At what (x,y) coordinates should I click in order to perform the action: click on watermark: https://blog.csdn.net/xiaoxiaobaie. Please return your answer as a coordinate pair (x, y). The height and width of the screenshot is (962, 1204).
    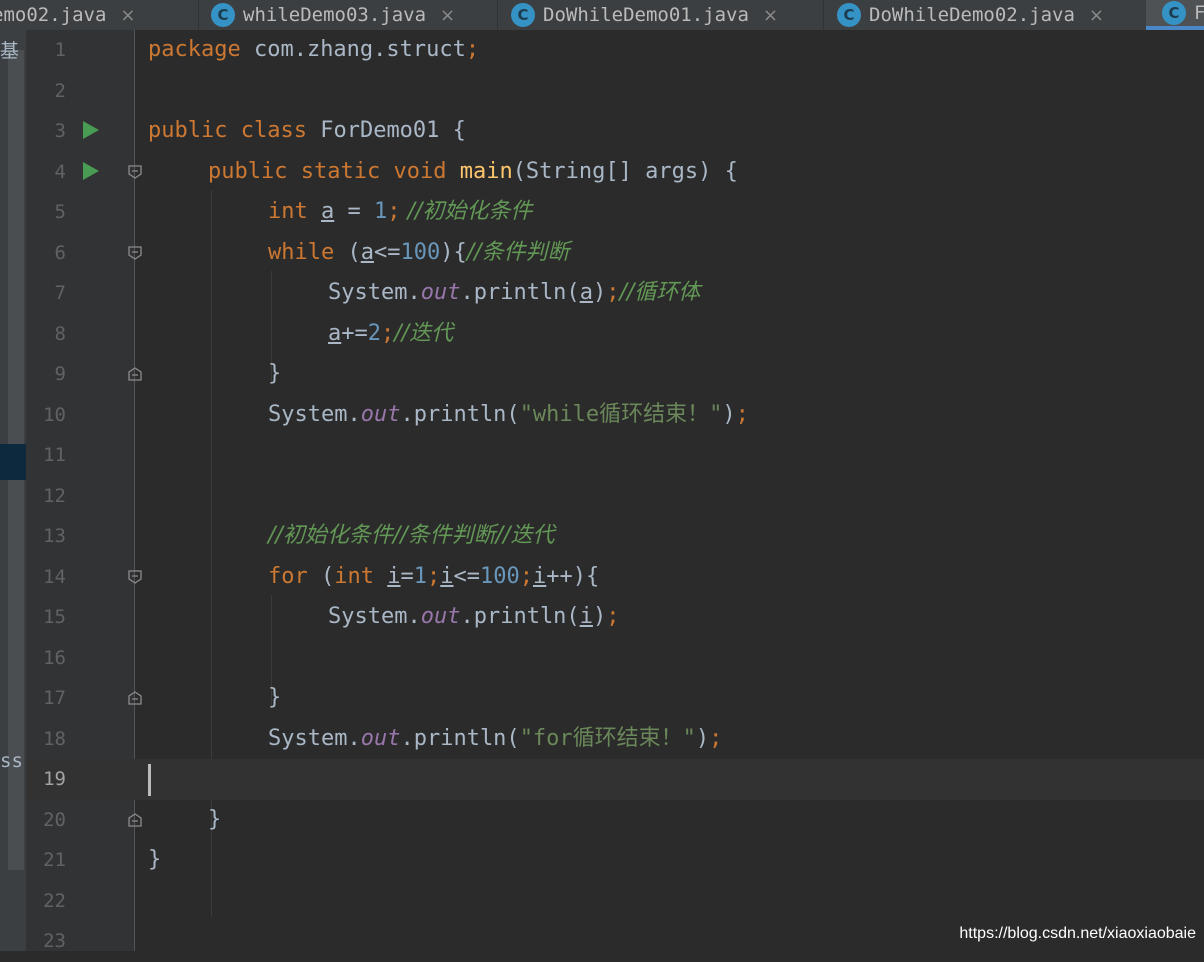
    Looking at the image, I should click on (1077, 933).